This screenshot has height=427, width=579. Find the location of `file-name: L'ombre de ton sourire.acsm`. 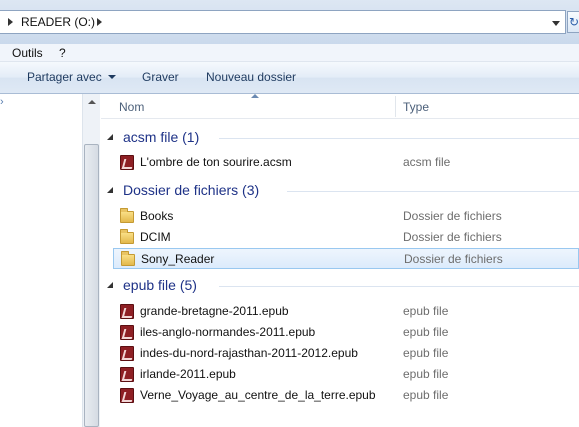

file-name: L'ombre de ton sourire.acsm is located at coordinates (216, 162).